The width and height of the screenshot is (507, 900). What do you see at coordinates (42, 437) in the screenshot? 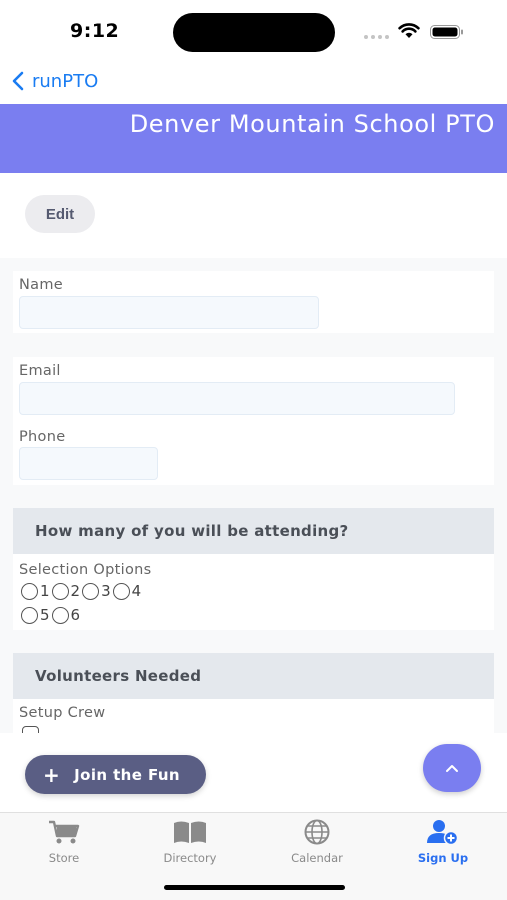
I see `phone-label: Phone` at bounding box center [42, 437].